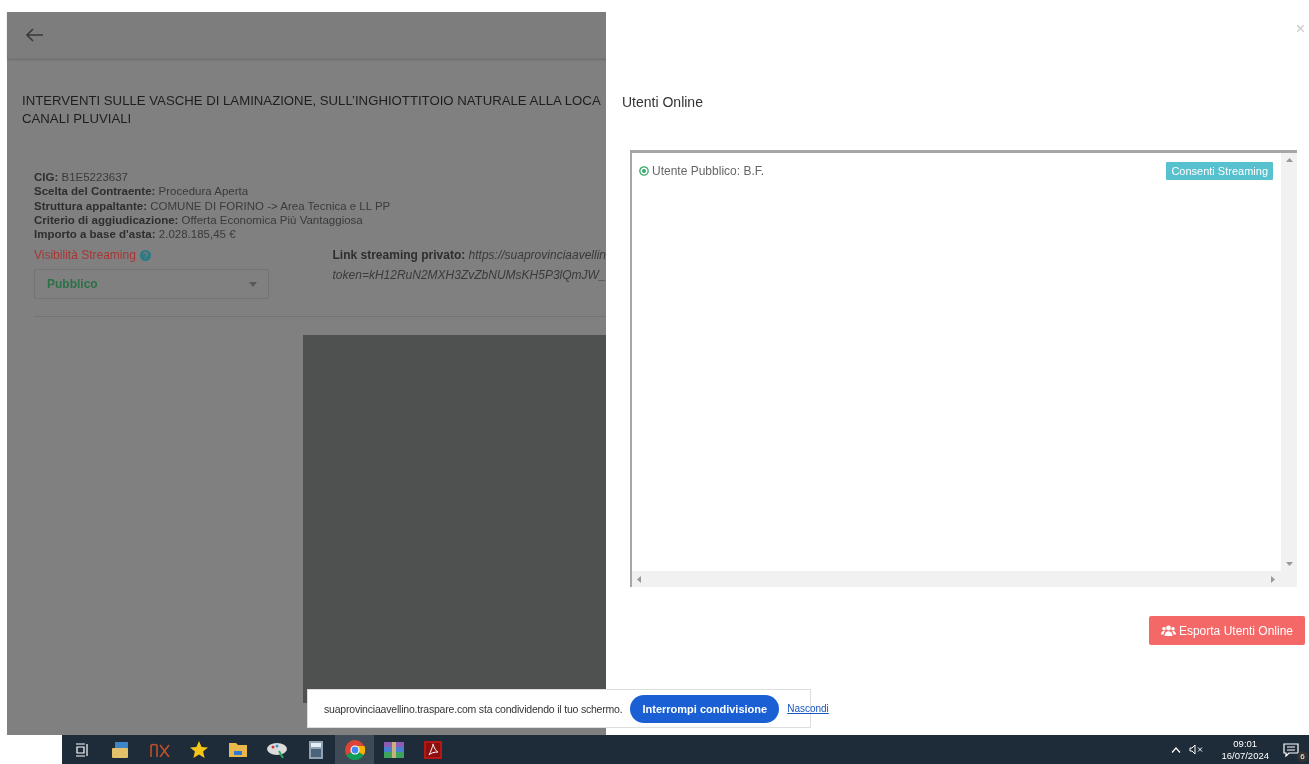 The image size is (1309, 764). I want to click on notification-button: 6, so click(1294, 749).